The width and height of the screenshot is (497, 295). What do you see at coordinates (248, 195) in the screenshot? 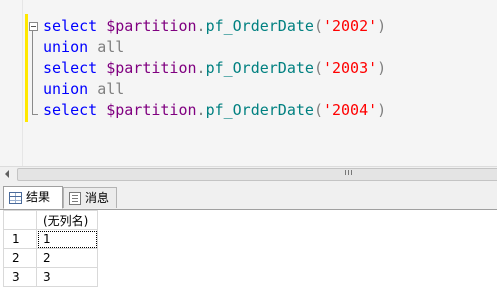
I see `results-tab-strip: 结果 消息` at bounding box center [248, 195].